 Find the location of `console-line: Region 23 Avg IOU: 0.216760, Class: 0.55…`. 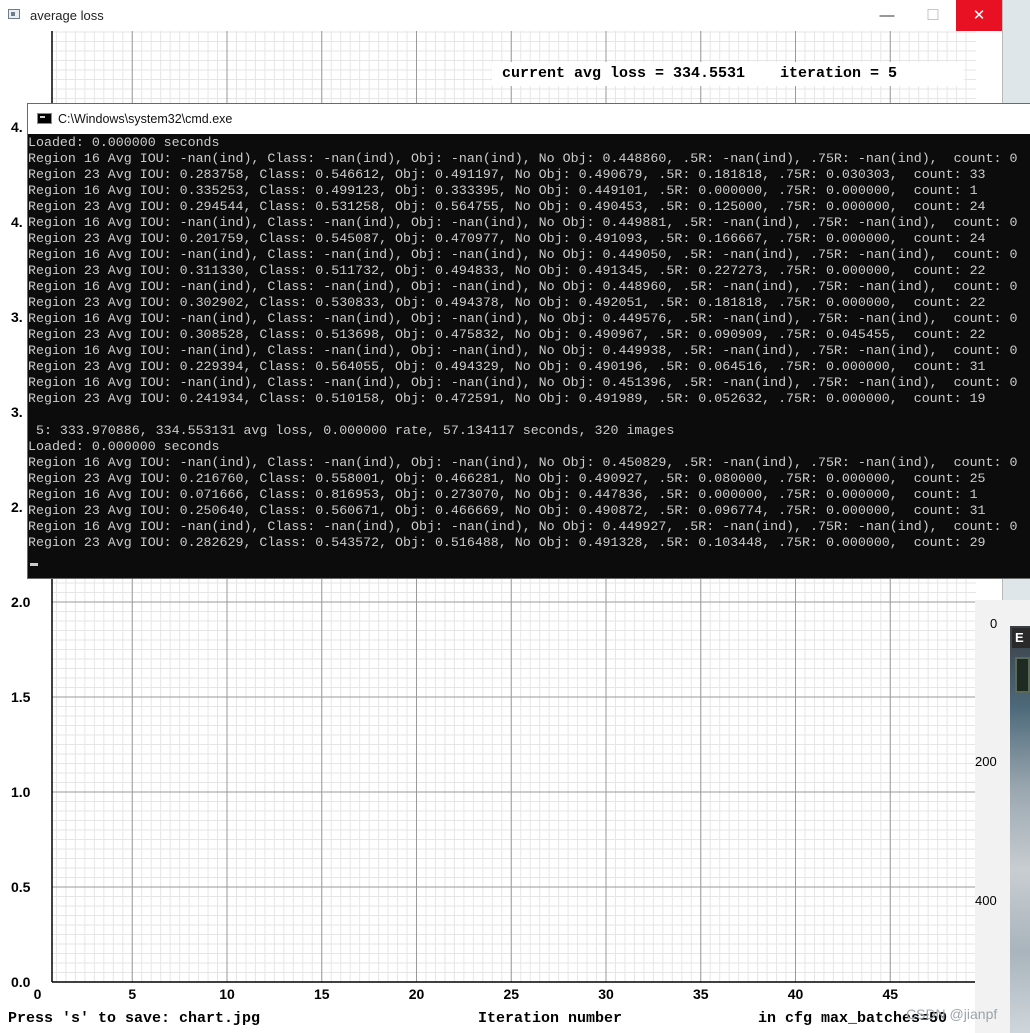

console-line: Region 23 Avg IOU: 0.216760, Class: 0.55… is located at coordinates (507, 478).